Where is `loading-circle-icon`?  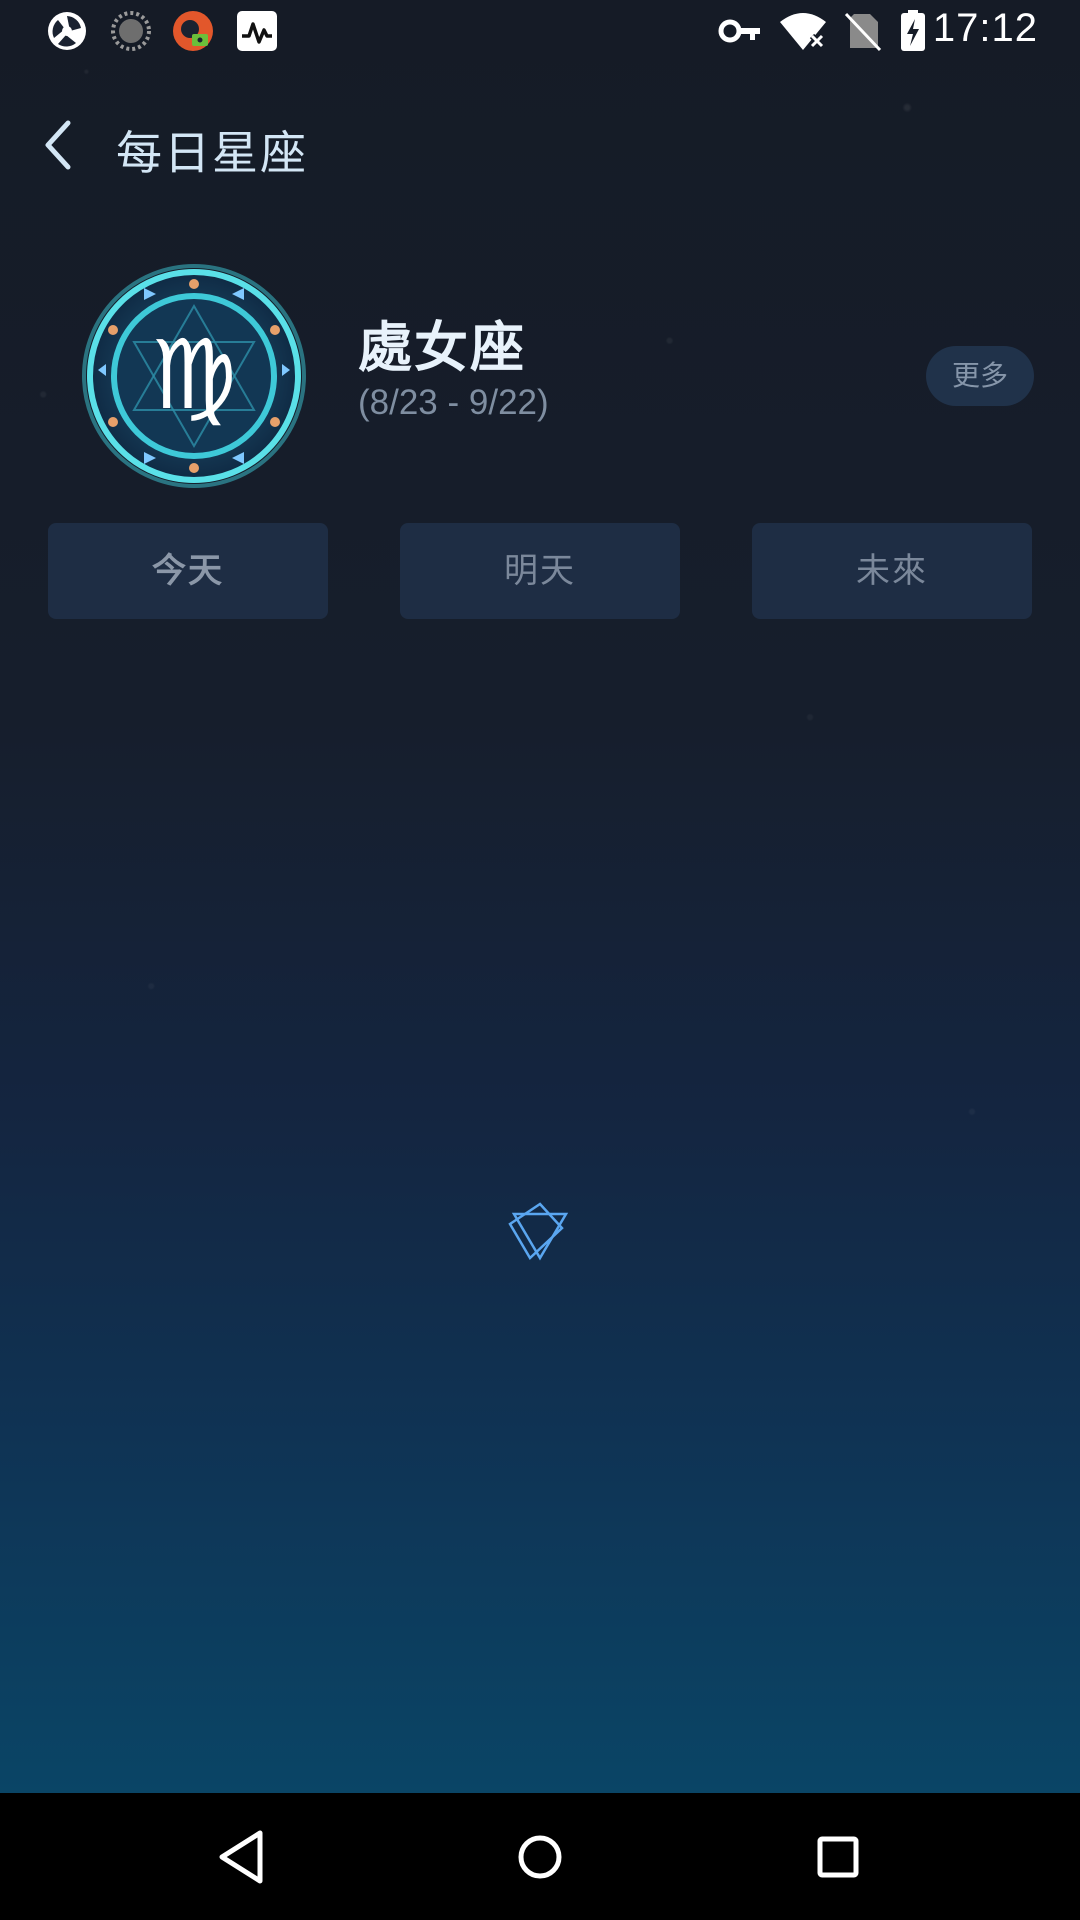
loading-circle-icon is located at coordinates (131, 31).